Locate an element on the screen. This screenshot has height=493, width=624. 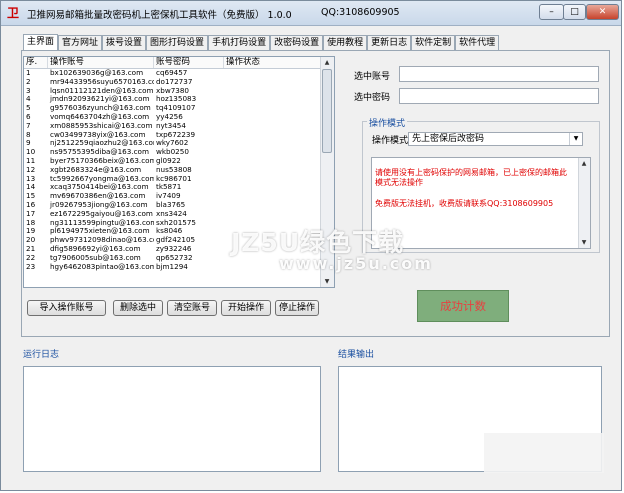
cell-password: wky7602 is located at coordinates (172, 143).